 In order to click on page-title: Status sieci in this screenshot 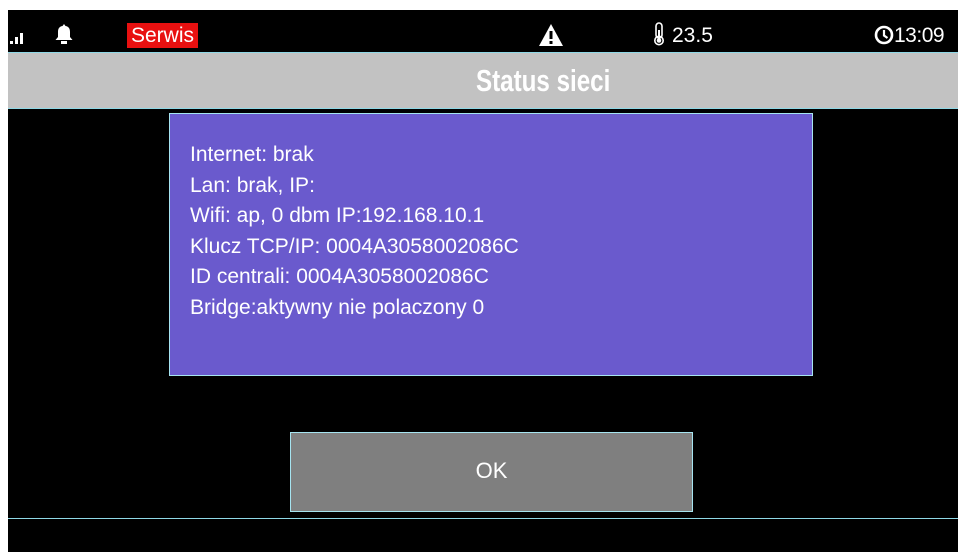, I will do `click(543, 80)`.